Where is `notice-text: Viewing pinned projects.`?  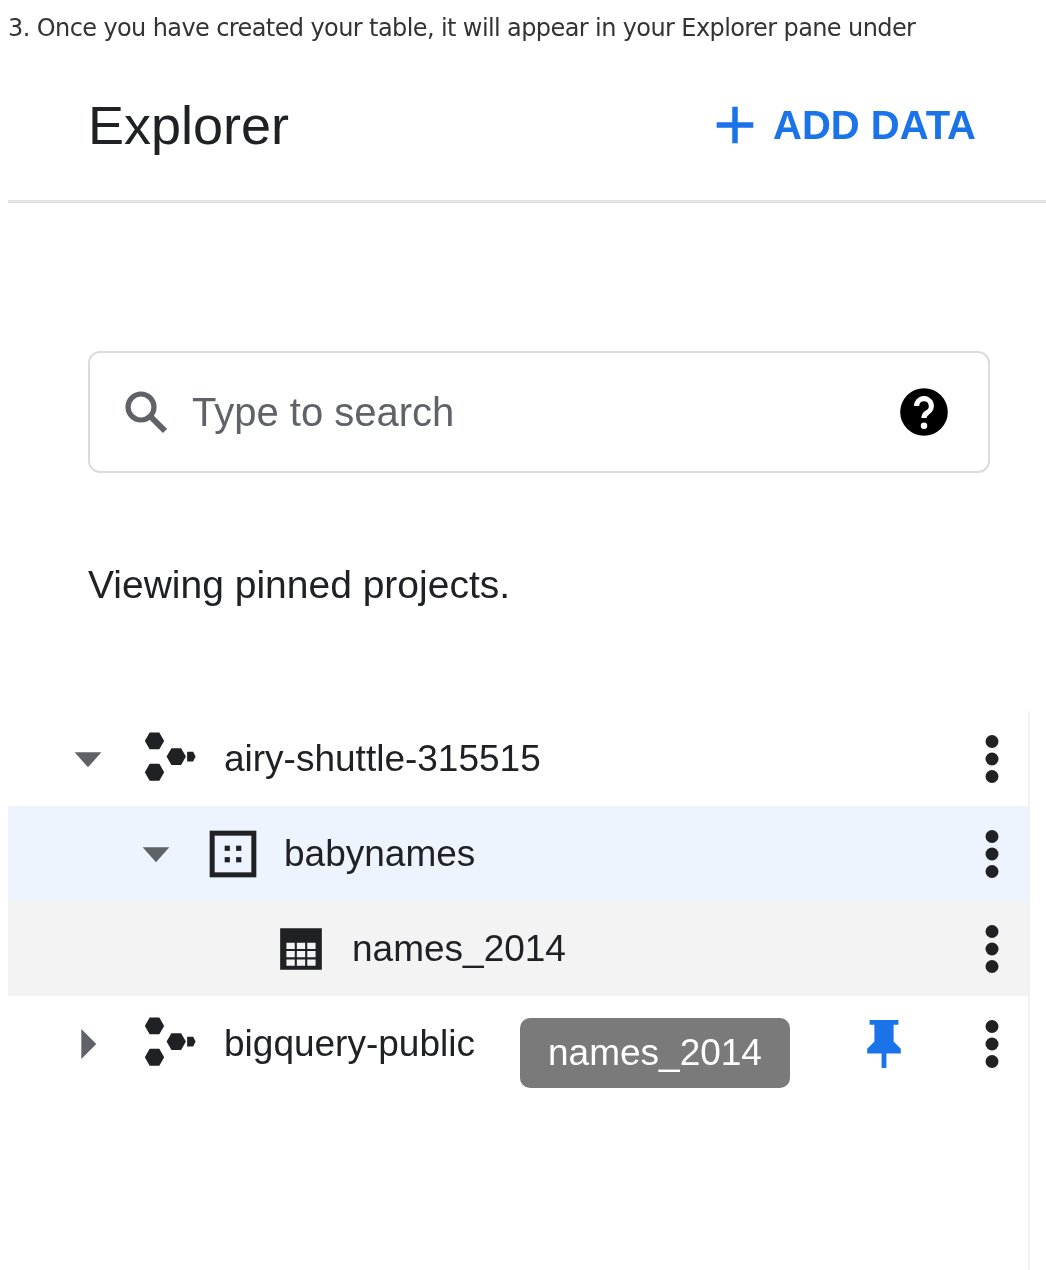 notice-text: Viewing pinned projects. is located at coordinates (300, 585).